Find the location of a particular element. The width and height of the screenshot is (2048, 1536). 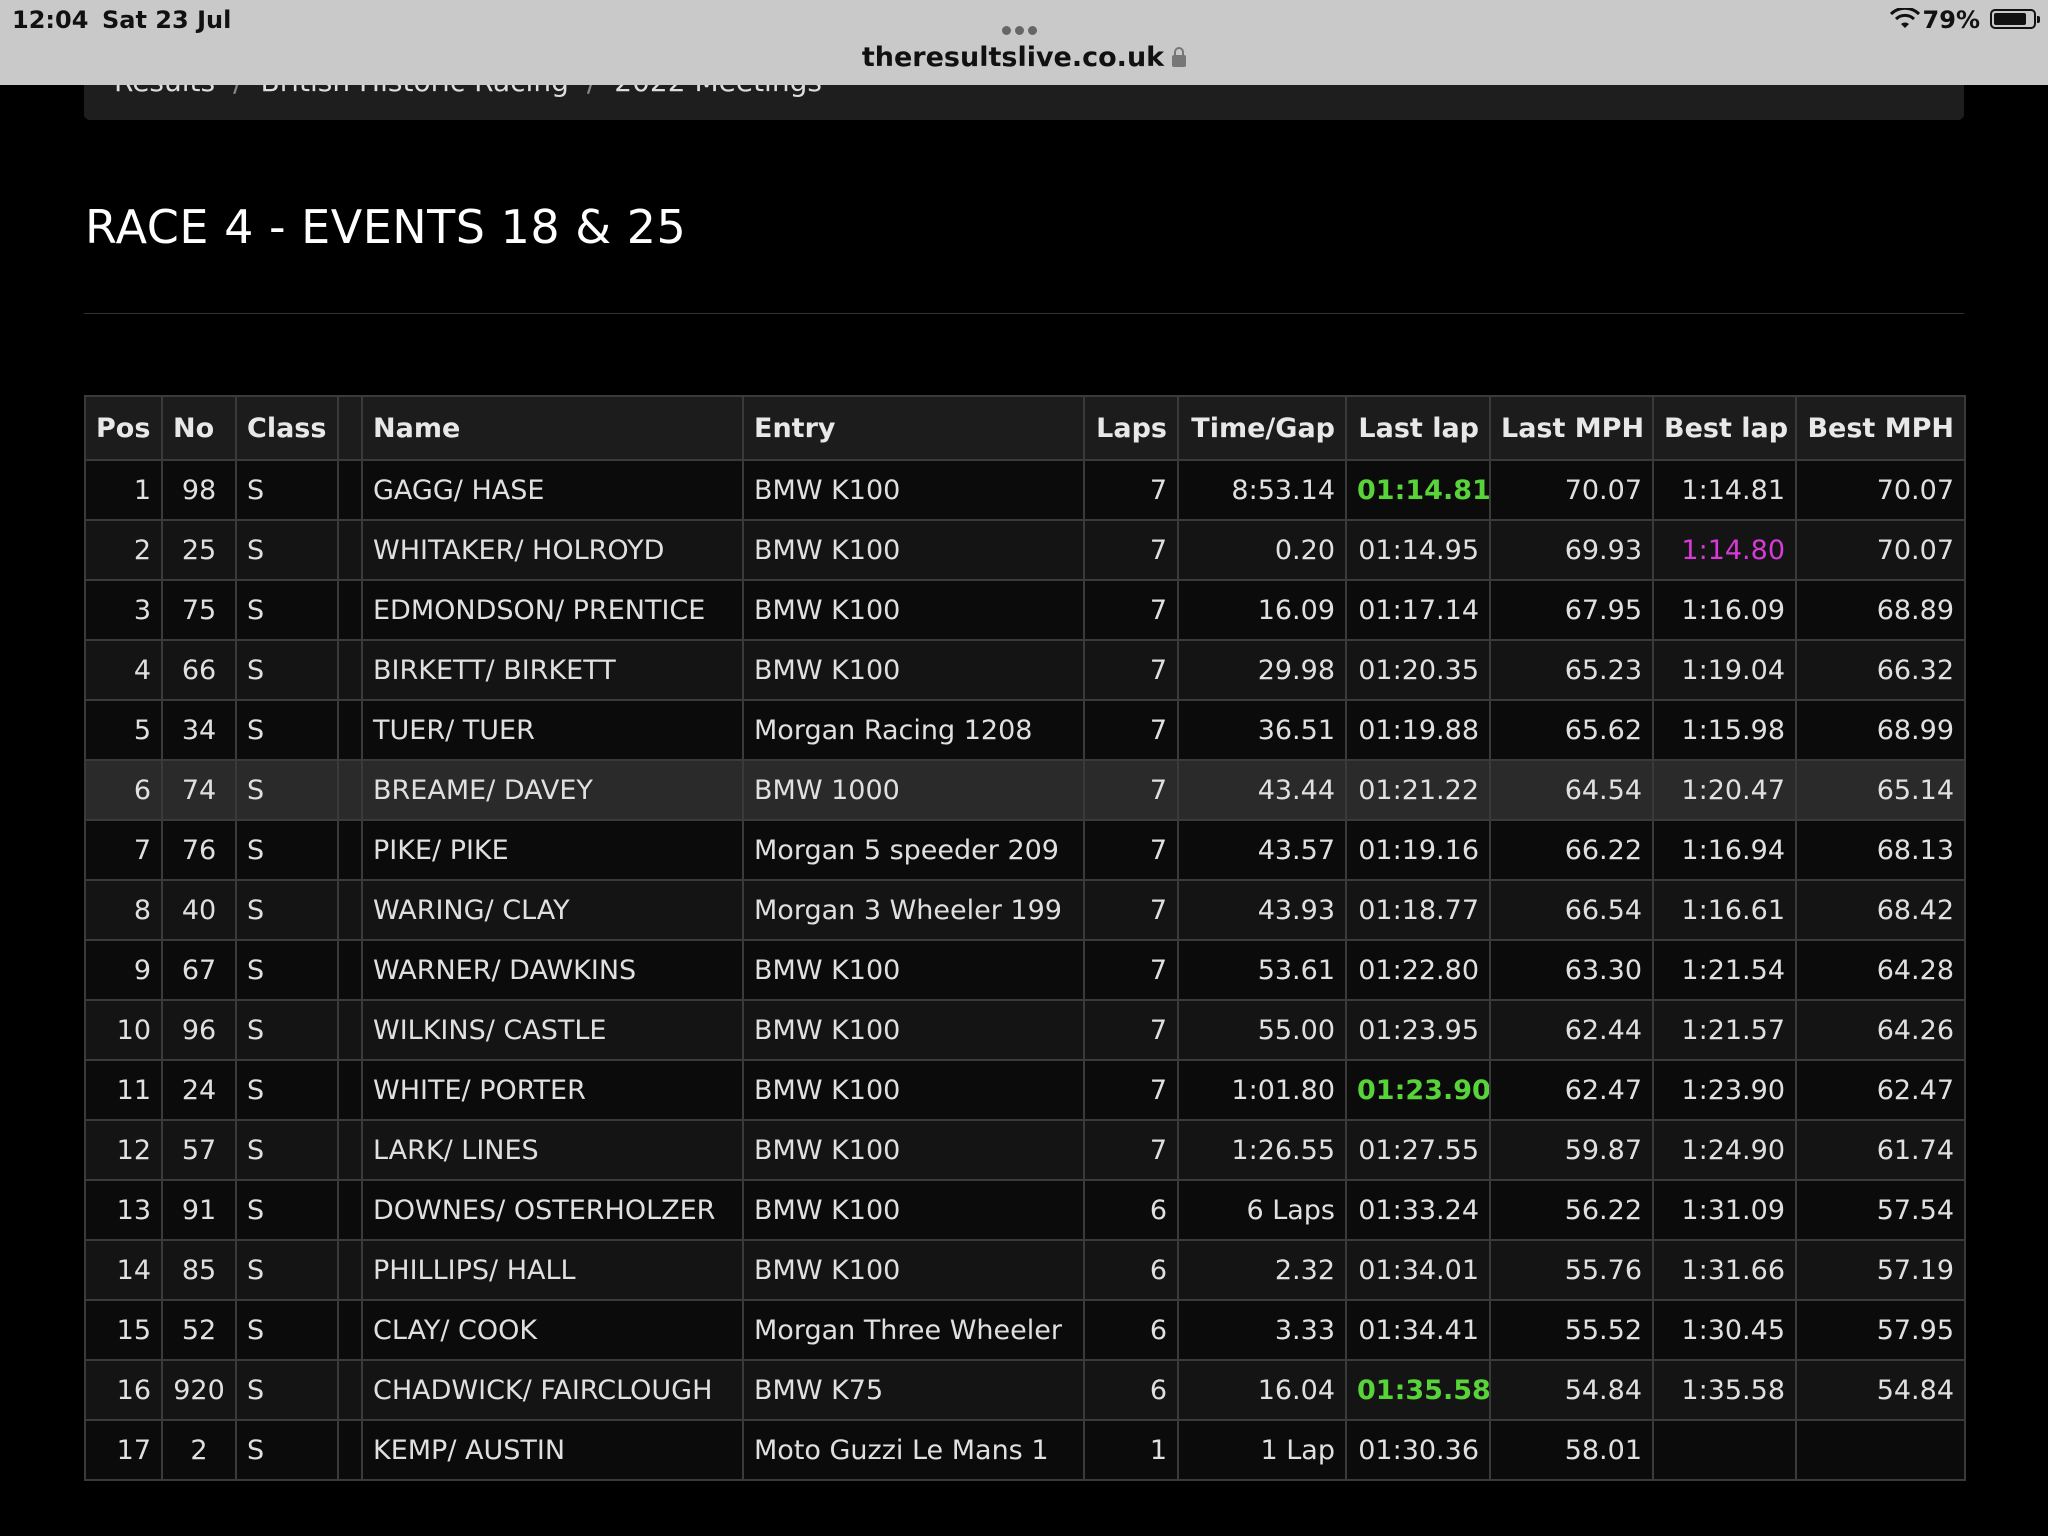

cell-last-mph: 54.84 is located at coordinates (1571, 1390).